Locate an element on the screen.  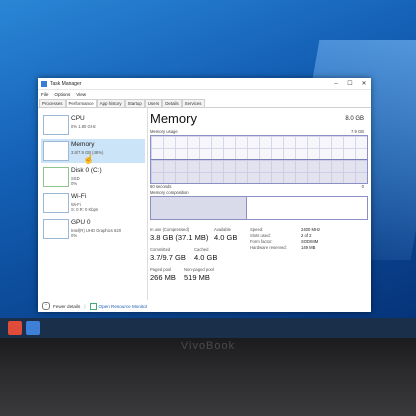
memory-thumbnail-graph is located at coordinates (56, 151).